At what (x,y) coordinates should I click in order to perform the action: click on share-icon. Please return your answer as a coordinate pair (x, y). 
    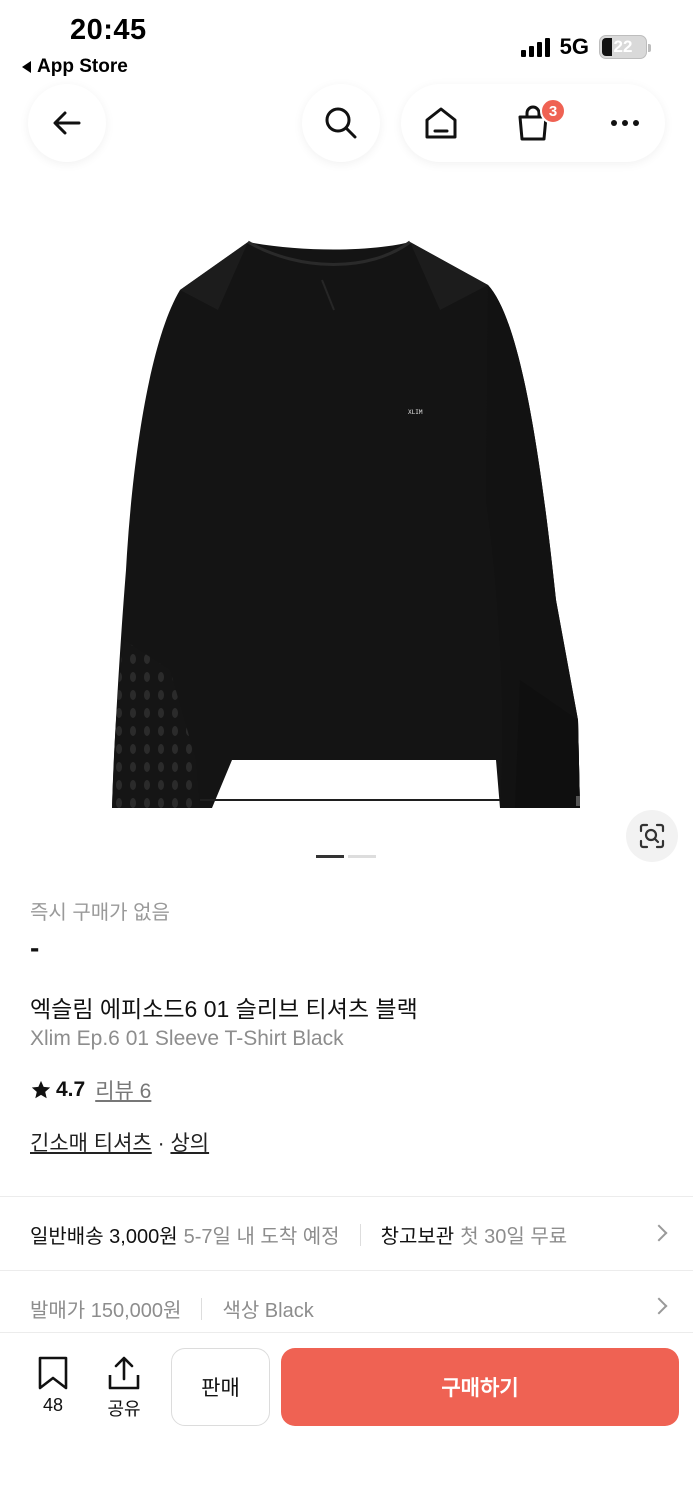
    Looking at the image, I should click on (124, 1373).